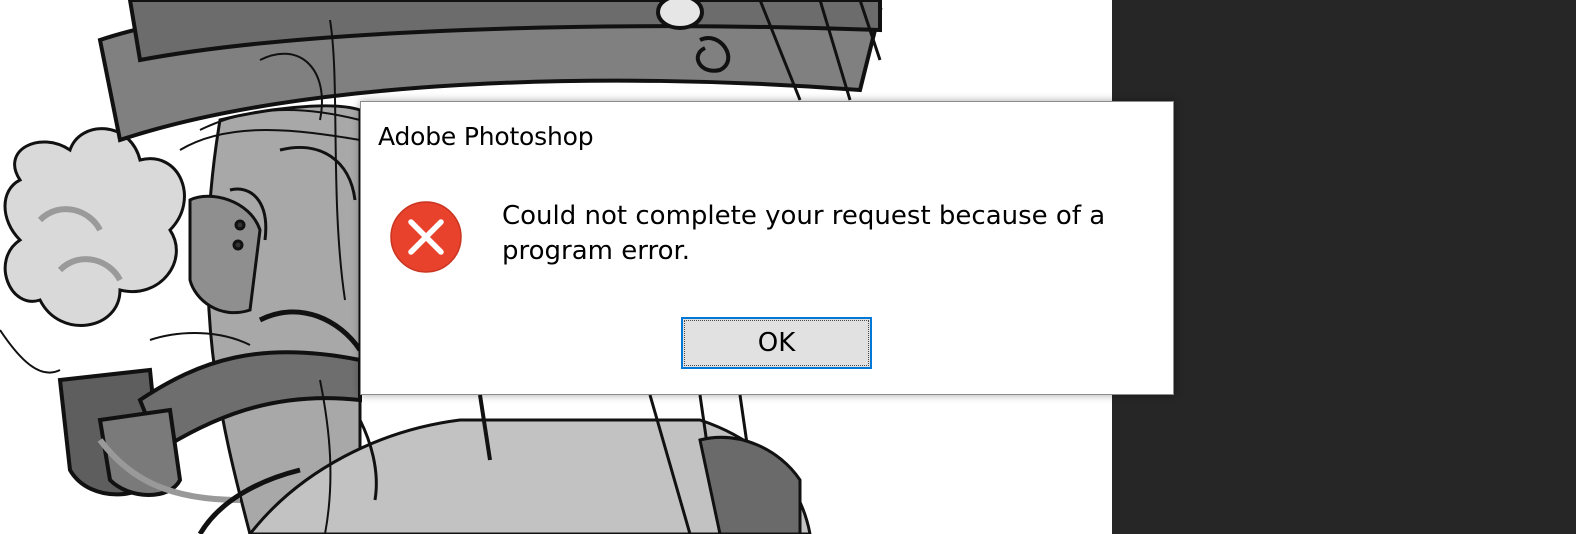 Image resolution: width=1576 pixels, height=534 pixels. I want to click on ok-button-label: OK, so click(776, 343).